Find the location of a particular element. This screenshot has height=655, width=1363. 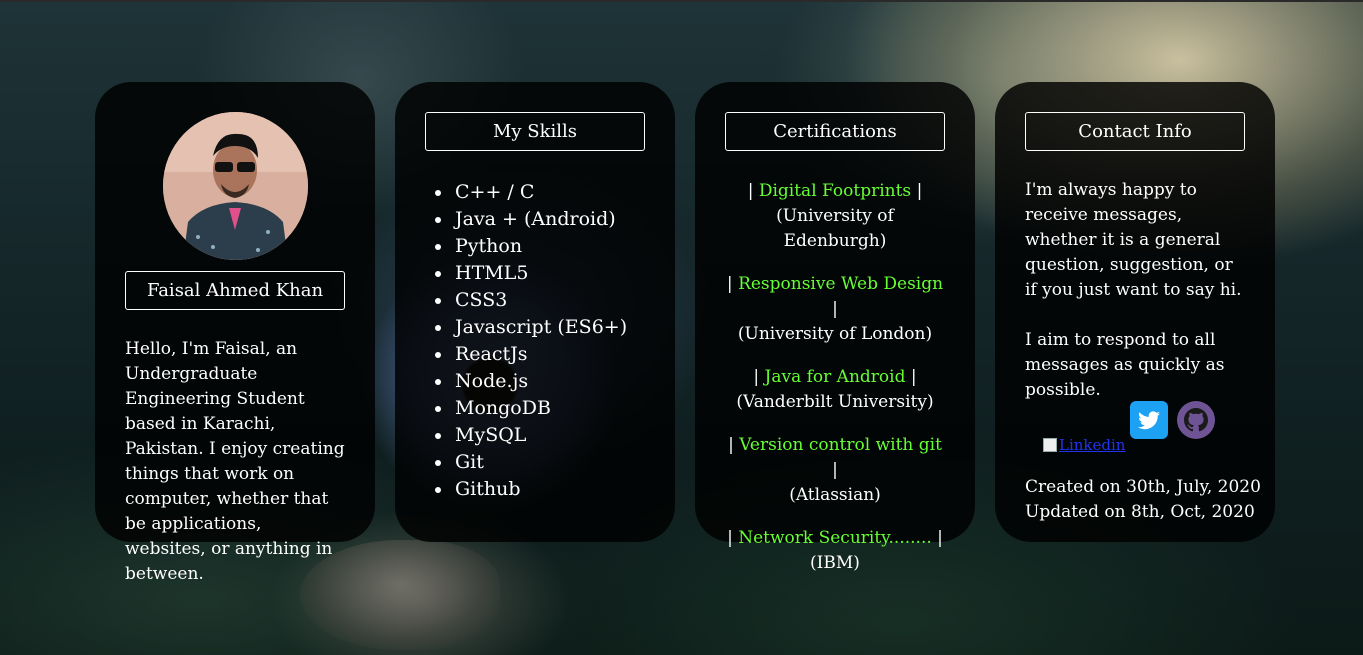

certification-item: | Version control with git | (Atlassian) is located at coordinates (835, 470).